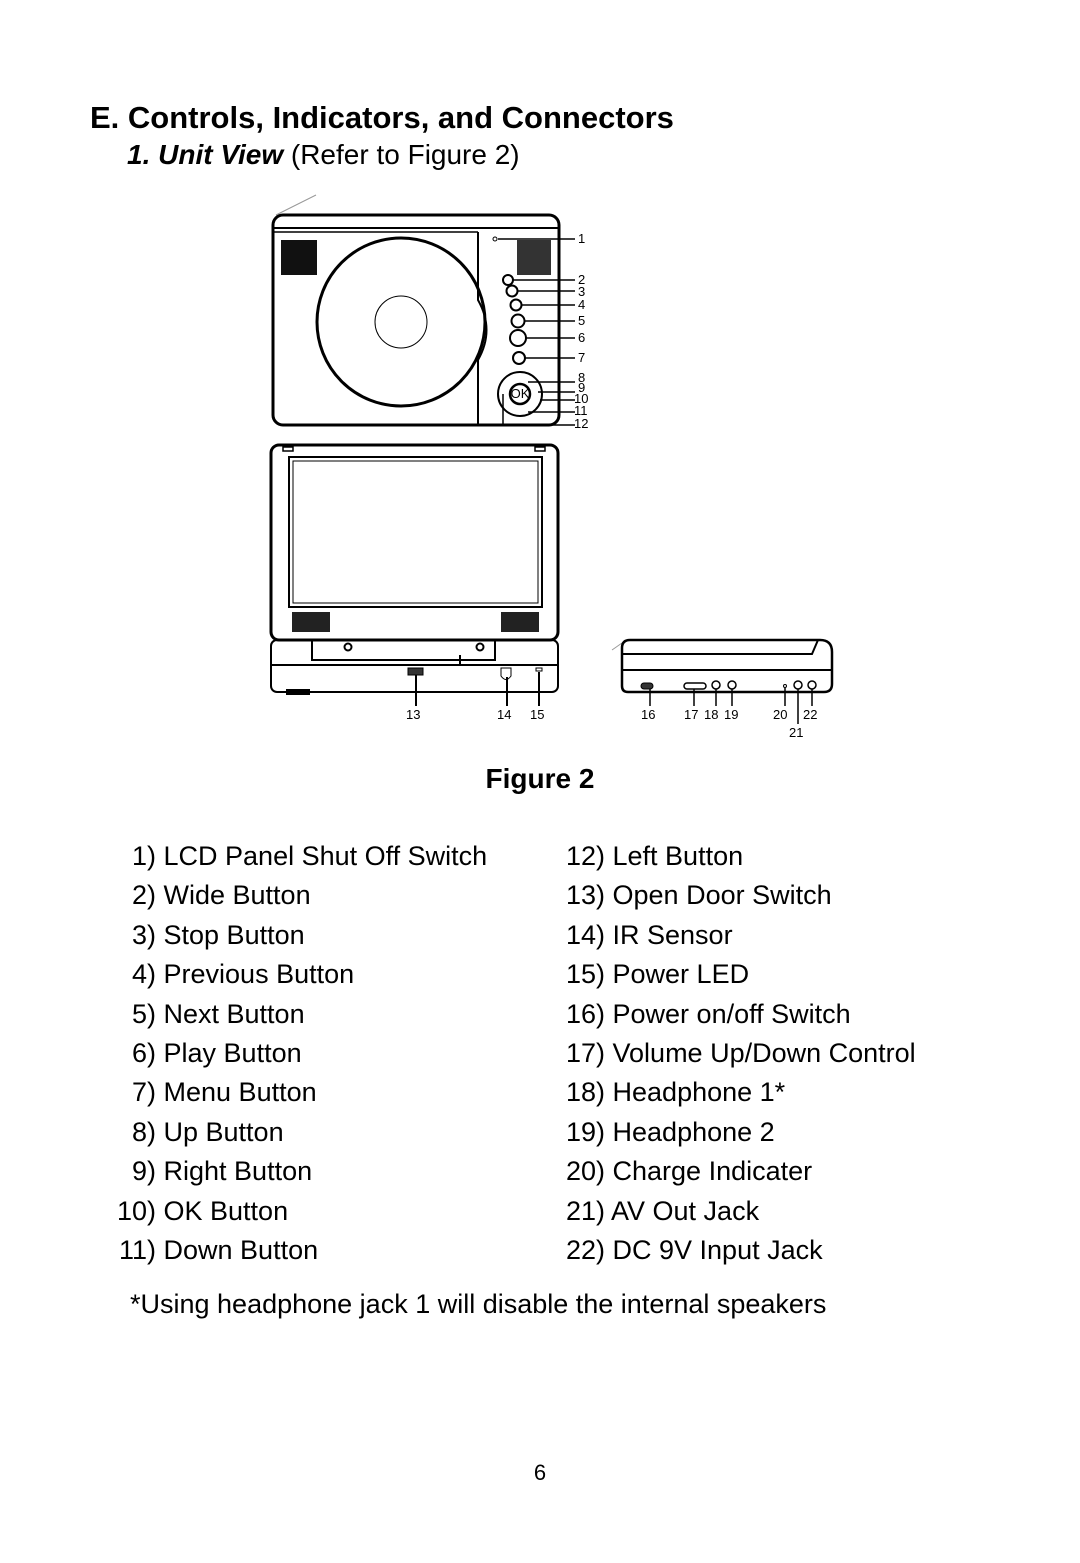  I want to click on item-number: 2), so click(143, 895).